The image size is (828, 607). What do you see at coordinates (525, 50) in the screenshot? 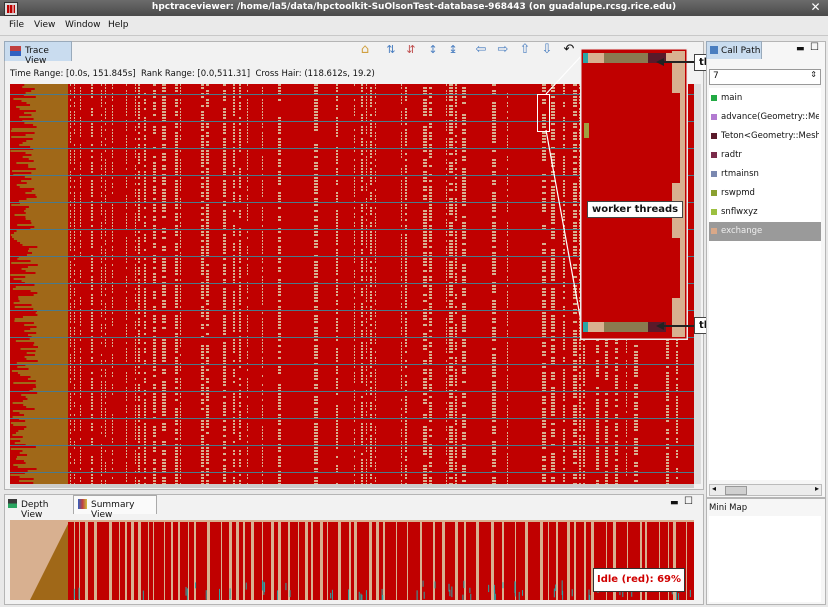
I see `arrow-up-icon: ⇧` at bounding box center [525, 50].